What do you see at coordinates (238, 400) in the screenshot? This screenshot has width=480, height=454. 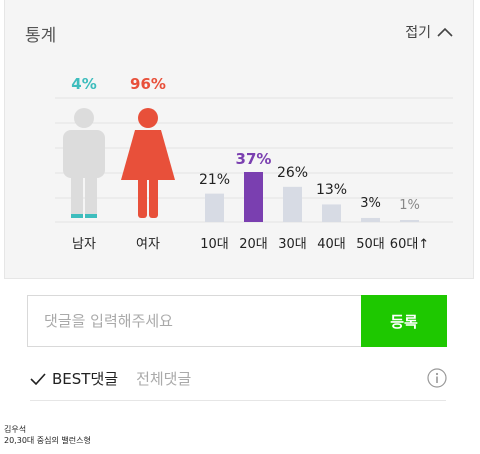 I see `divider` at bounding box center [238, 400].